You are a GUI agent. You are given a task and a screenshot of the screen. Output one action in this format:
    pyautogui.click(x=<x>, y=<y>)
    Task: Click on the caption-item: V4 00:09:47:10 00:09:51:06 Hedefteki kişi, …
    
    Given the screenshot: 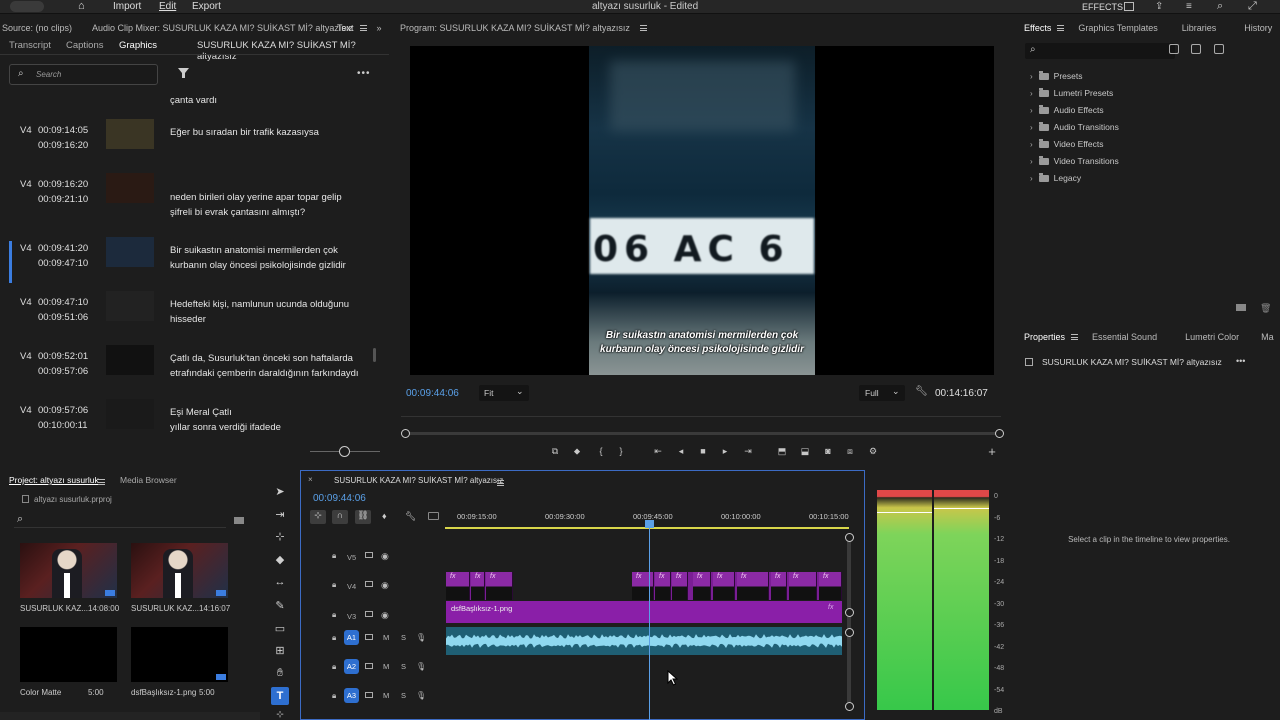 What is the action you would take?
    pyautogui.click(x=194, y=321)
    